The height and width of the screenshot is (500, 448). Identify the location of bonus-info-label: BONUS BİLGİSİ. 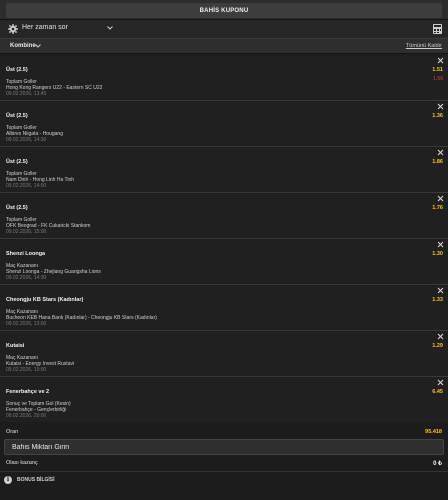
(36, 480).